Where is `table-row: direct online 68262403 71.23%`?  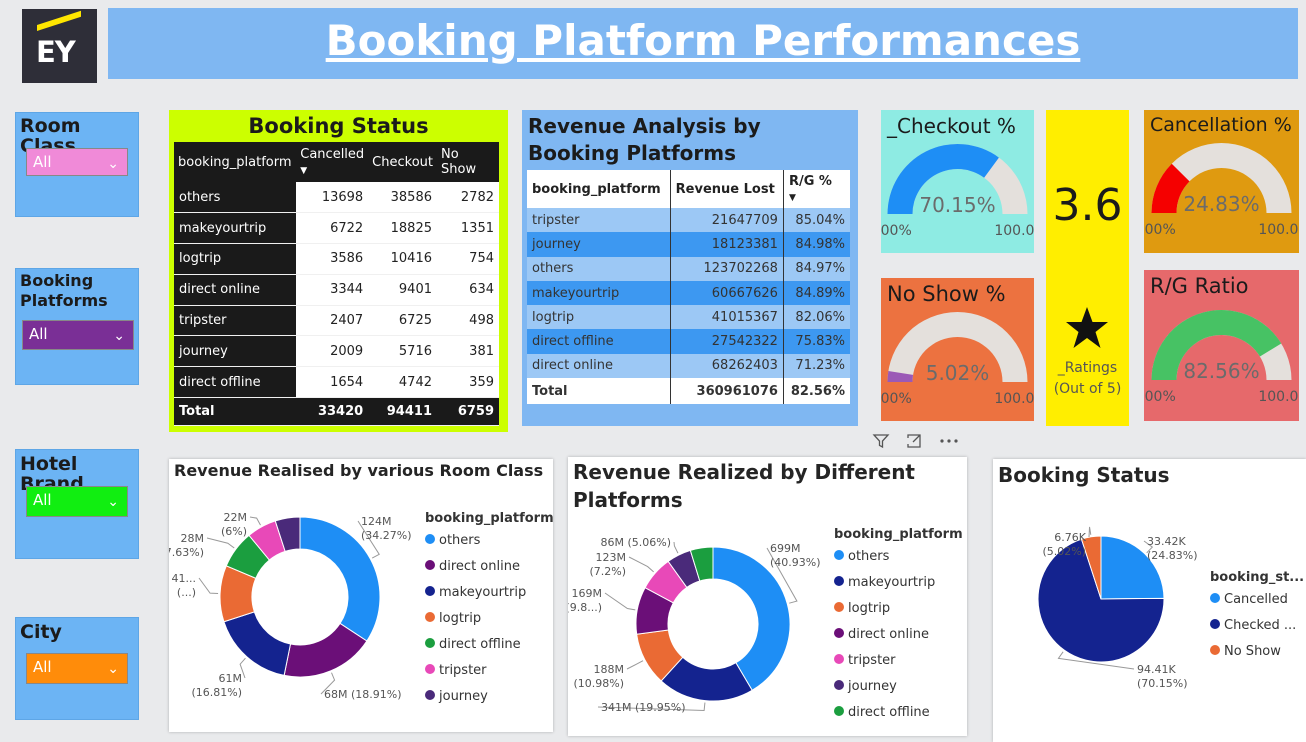
table-row: direct online 68262403 71.23% is located at coordinates (688, 366).